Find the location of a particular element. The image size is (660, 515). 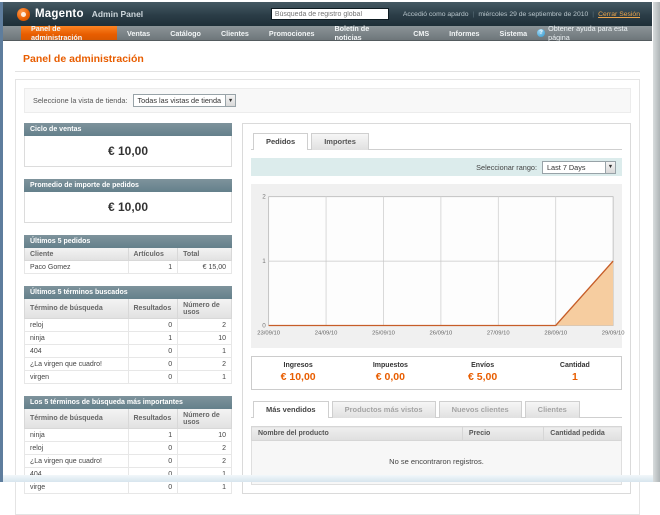

column-header: Nombre del producto is located at coordinates (357, 433).